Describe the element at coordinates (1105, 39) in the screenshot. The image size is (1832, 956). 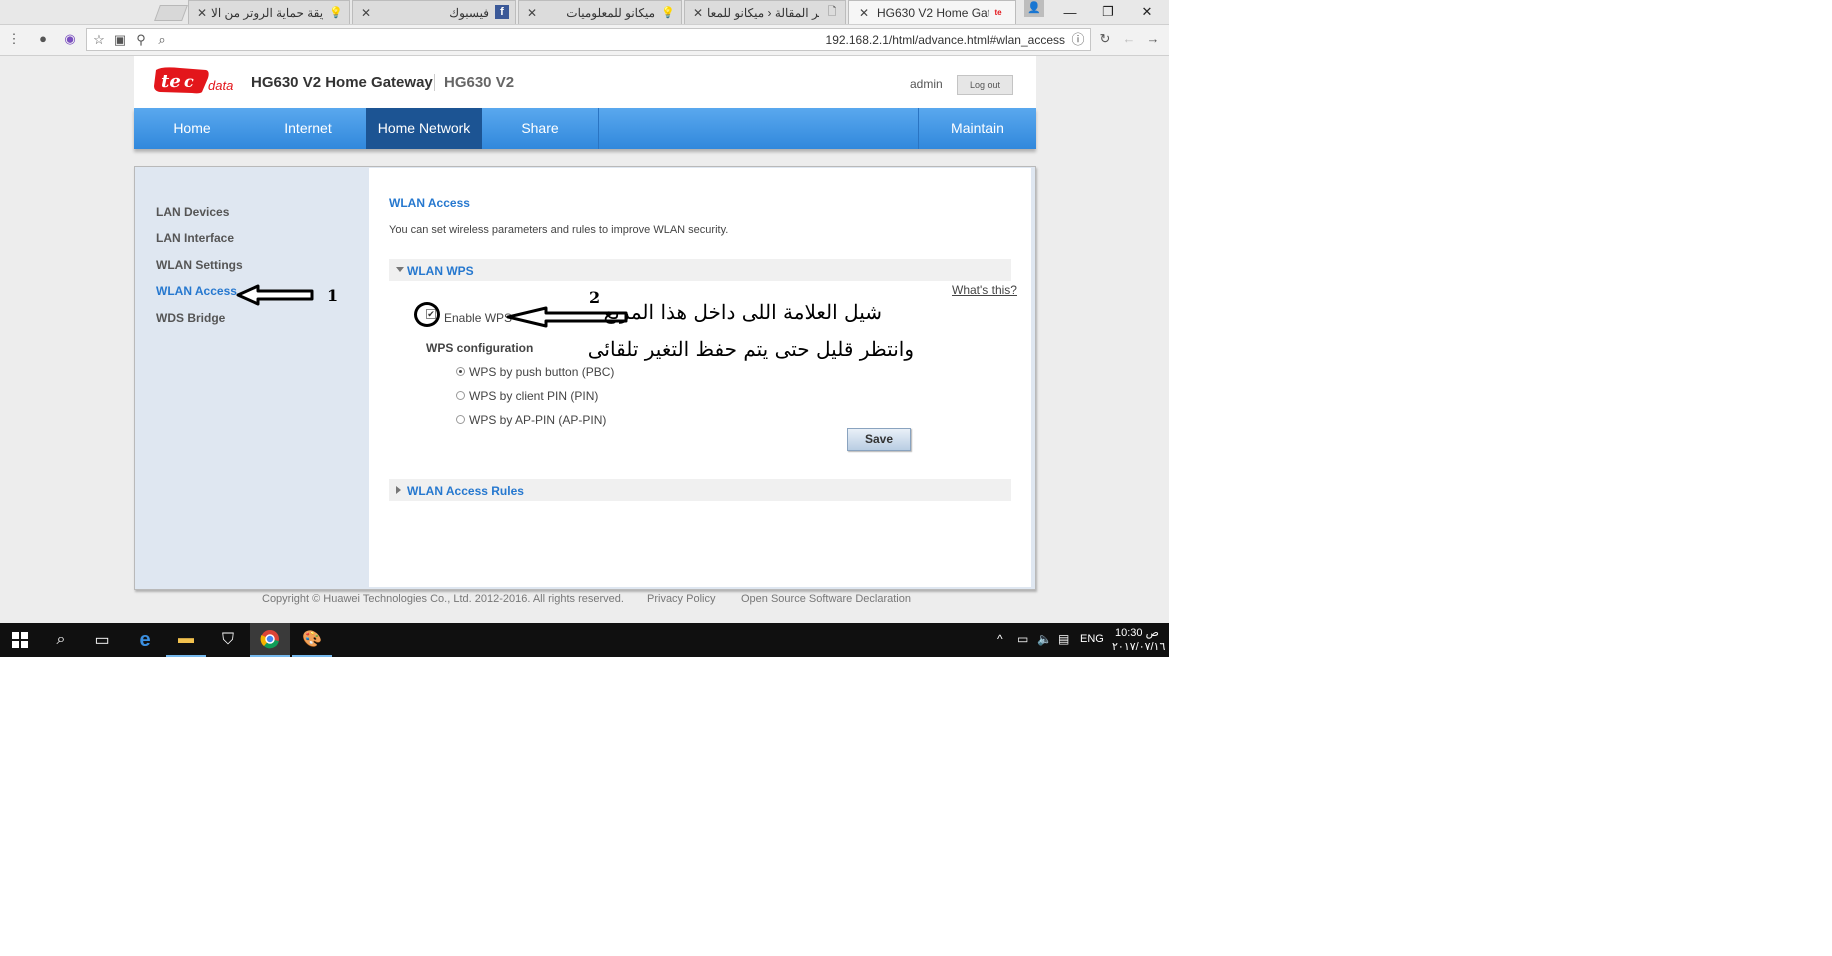
I see `reload-icon: ↻` at that location.